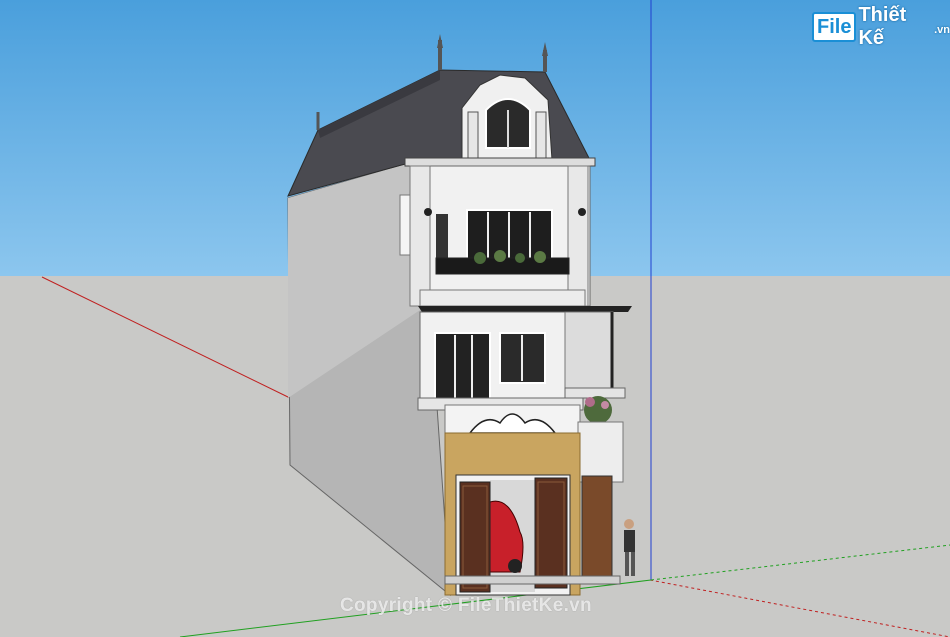 The height and width of the screenshot is (637, 950). I want to click on person, so click(629, 524).